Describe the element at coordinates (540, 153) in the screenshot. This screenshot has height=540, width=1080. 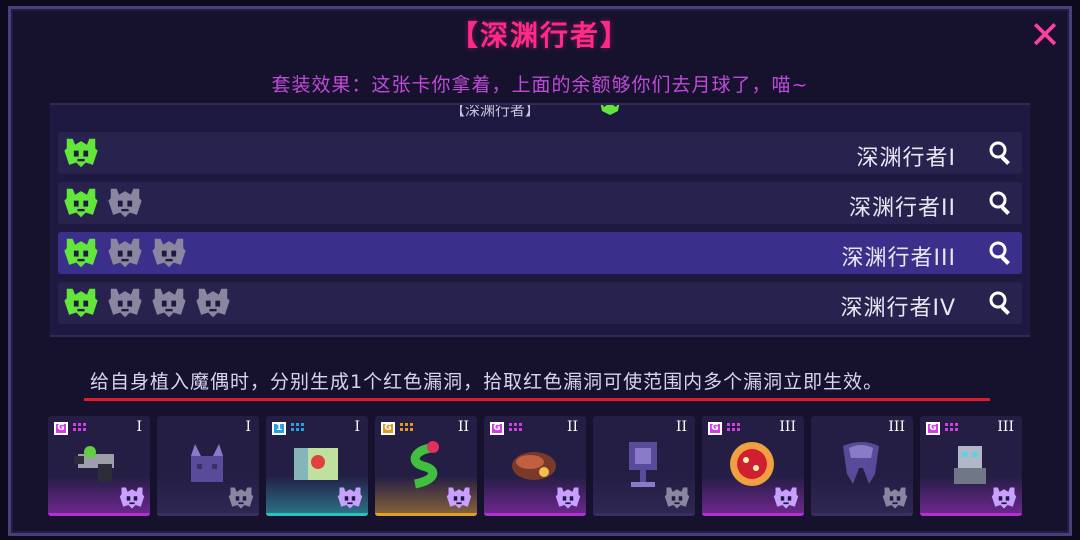
I see `tier-row: 深渊行者I` at that location.